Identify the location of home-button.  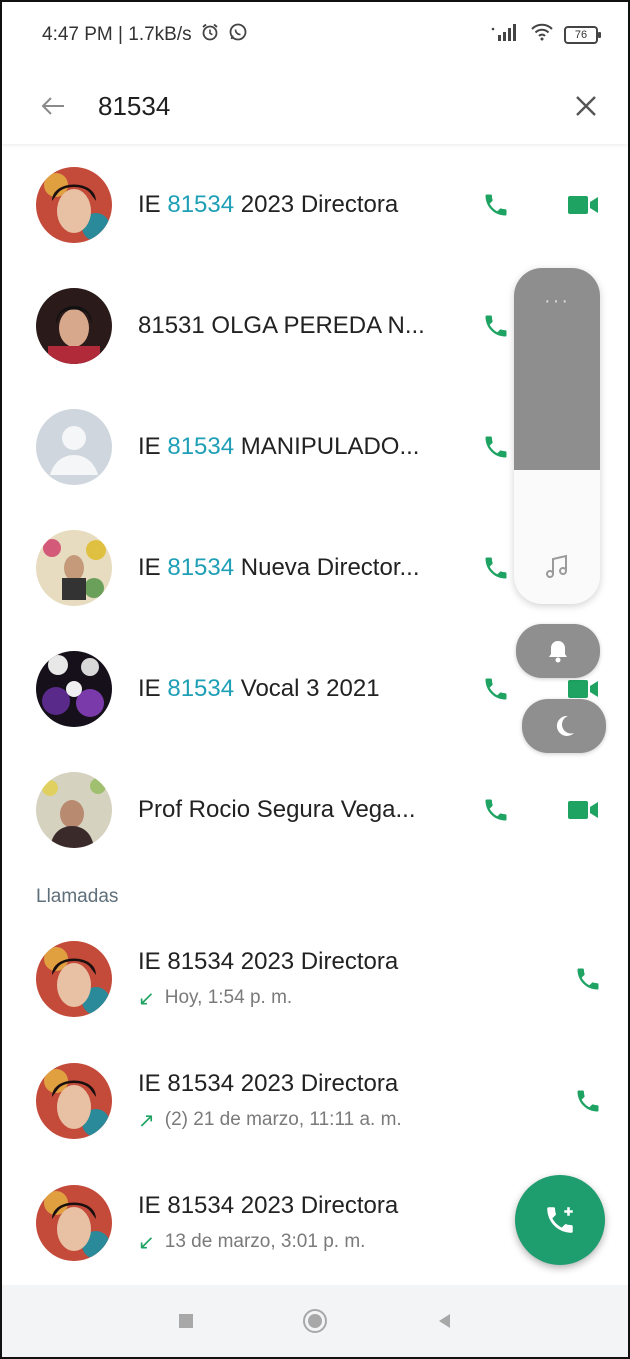
(315, 1321).